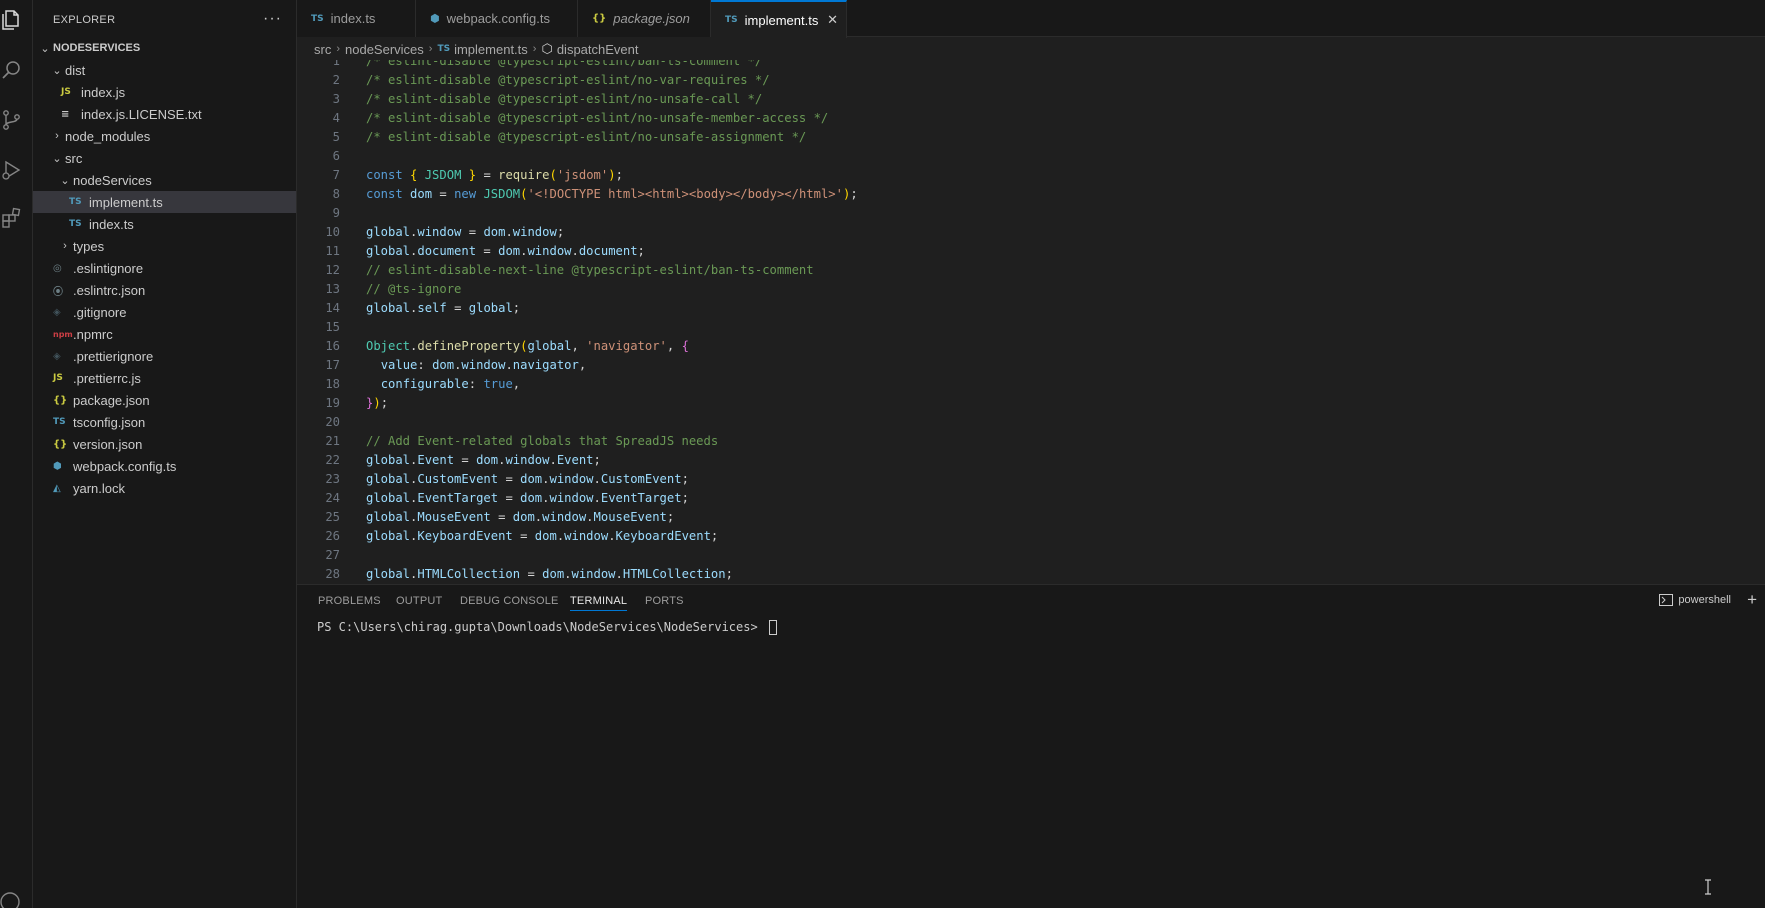  What do you see at coordinates (84, 20) in the screenshot?
I see `explorer-title: EXPLORER` at bounding box center [84, 20].